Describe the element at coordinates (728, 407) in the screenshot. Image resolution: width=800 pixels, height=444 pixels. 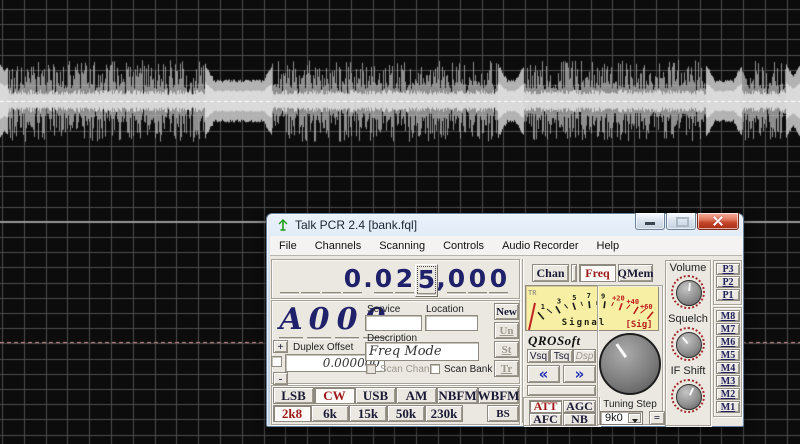
I see `m1-button: M1` at that location.